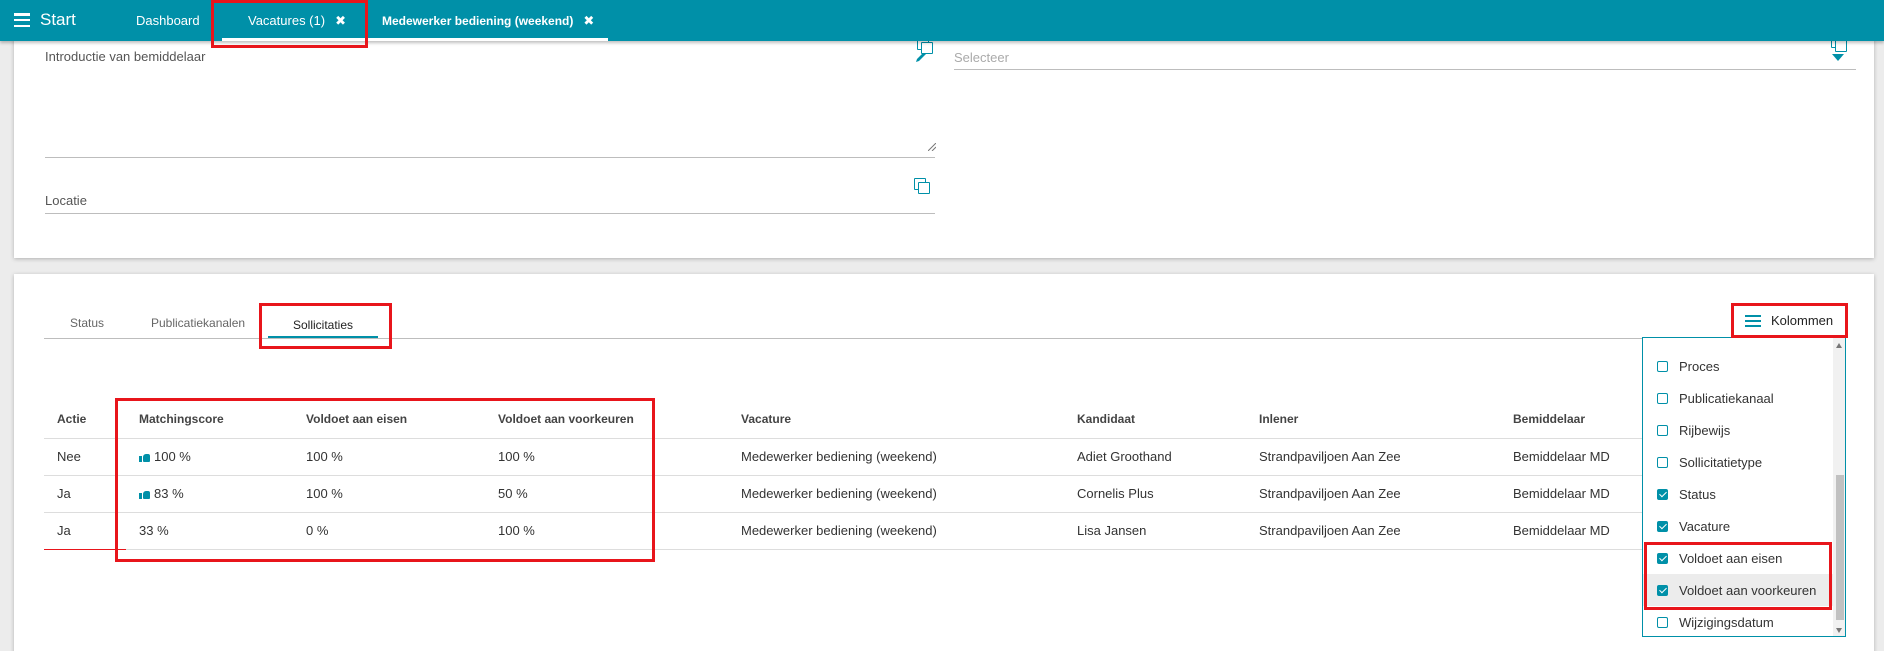 This screenshot has height=651, width=1884. Describe the element at coordinates (1738, 526) in the screenshot. I see `column-option-vacature: Vacature` at that location.